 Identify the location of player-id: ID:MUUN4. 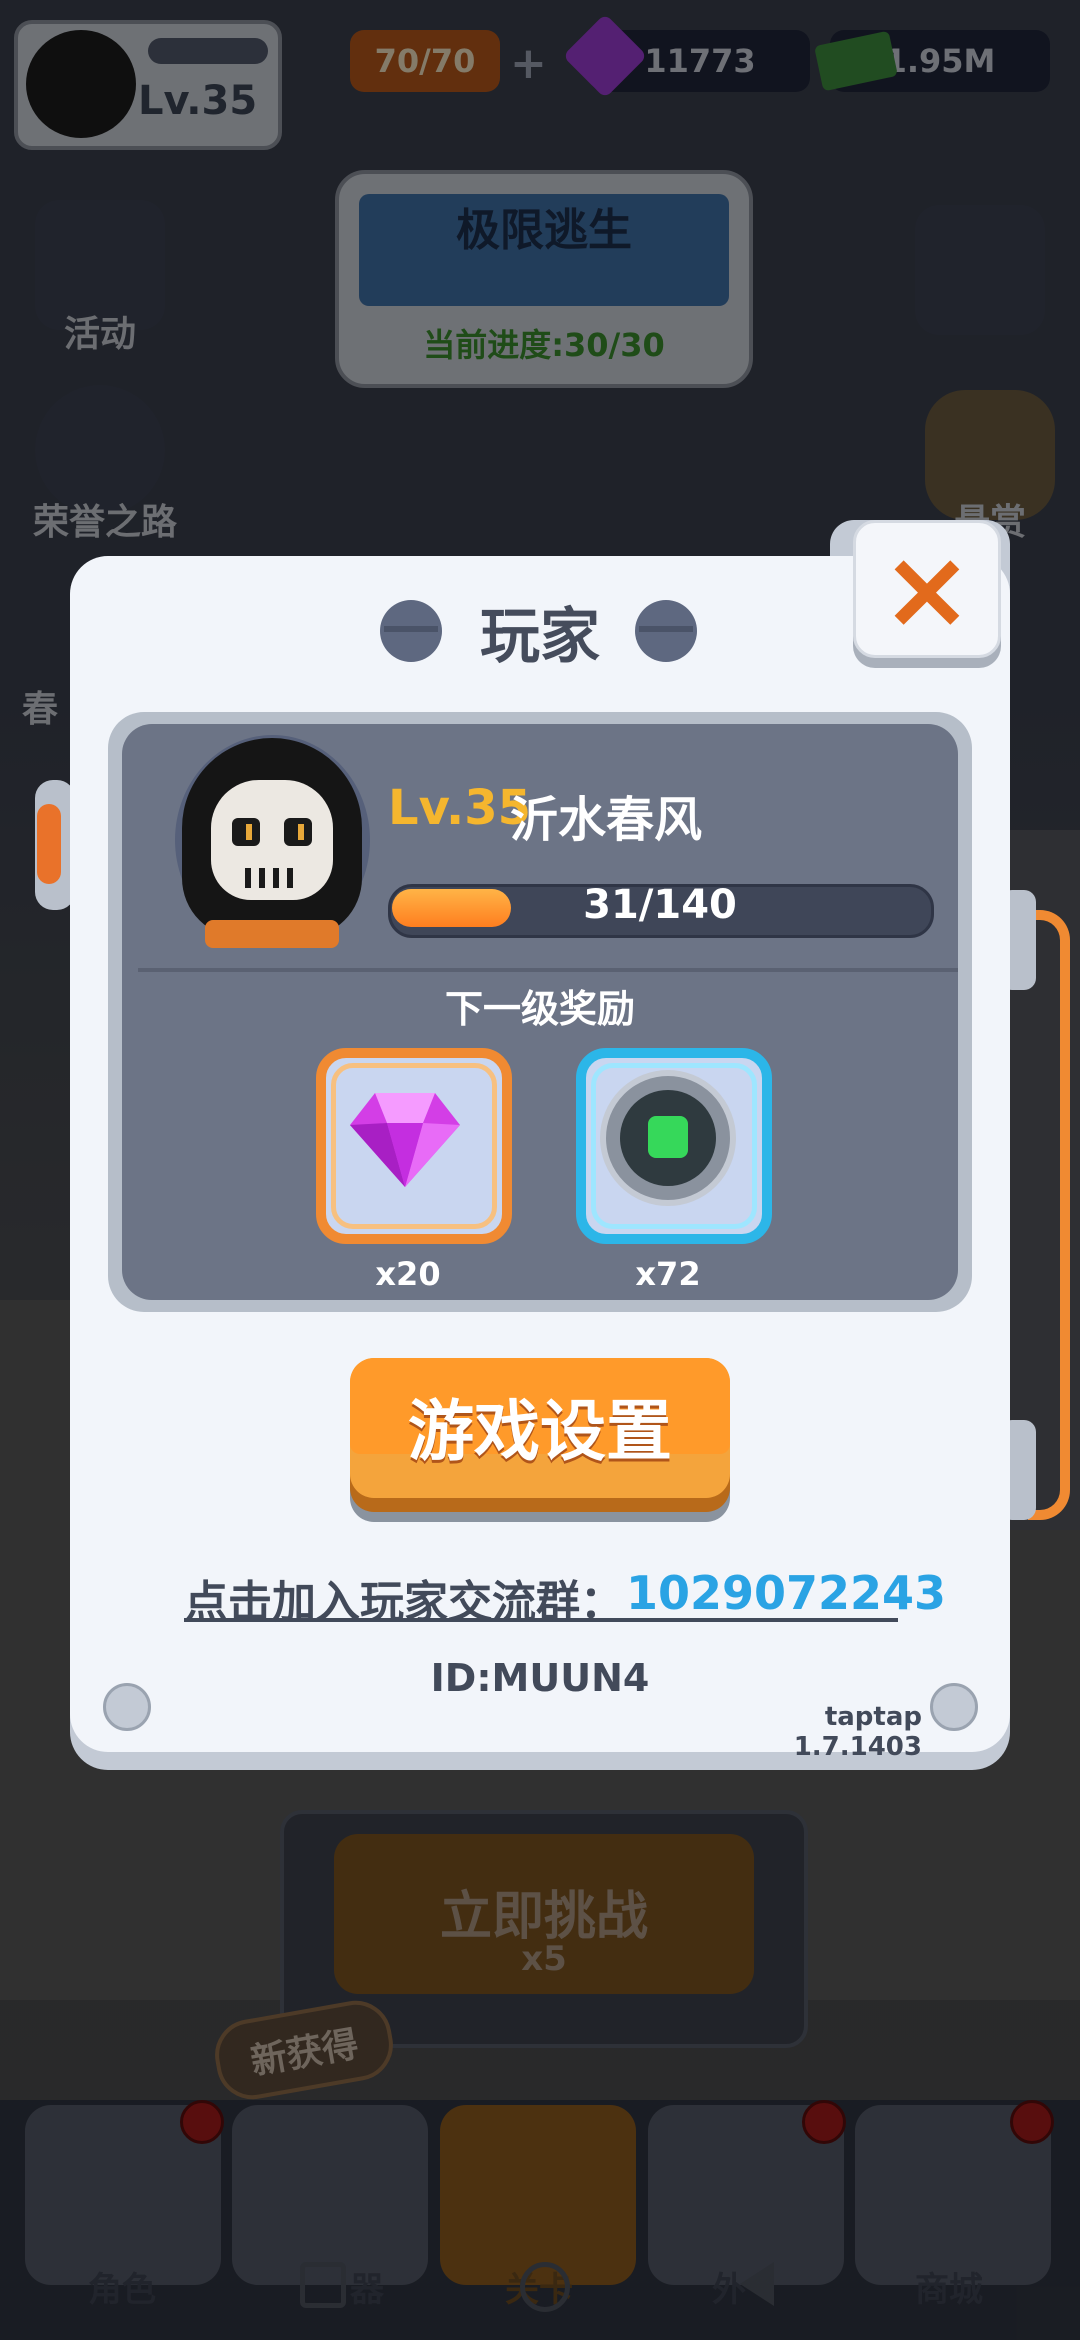
(540, 1678).